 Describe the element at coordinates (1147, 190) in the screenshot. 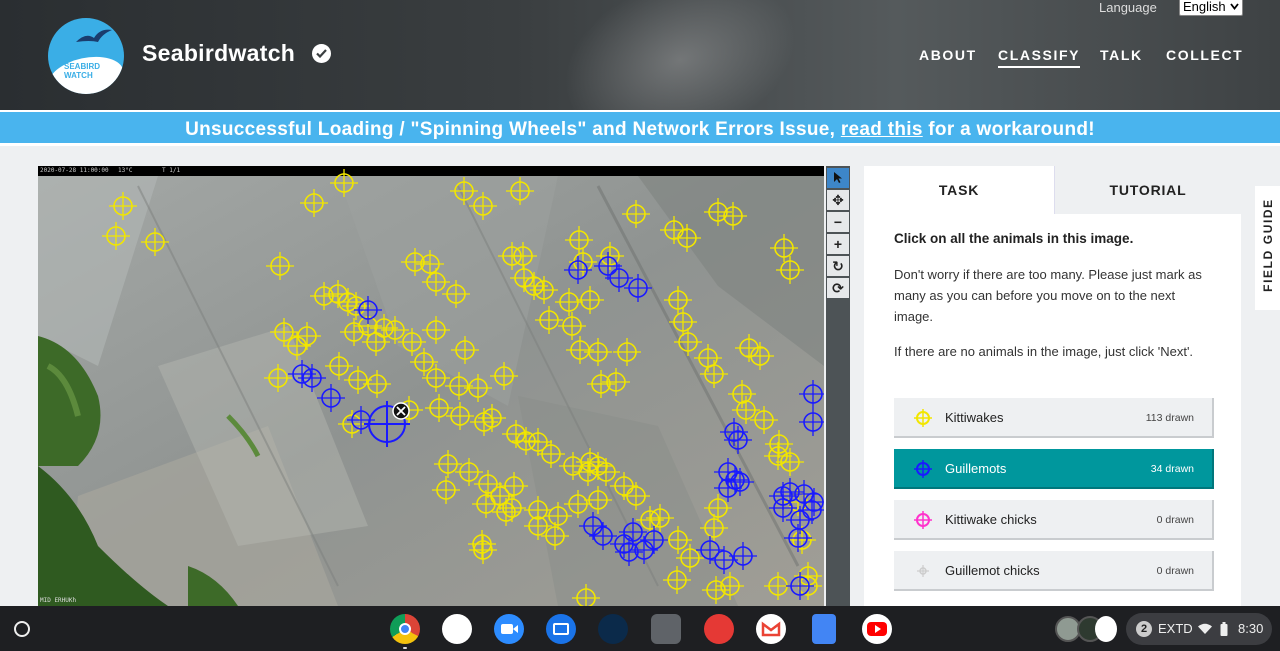

I see `tab-tutorial: TUTORIAL` at that location.